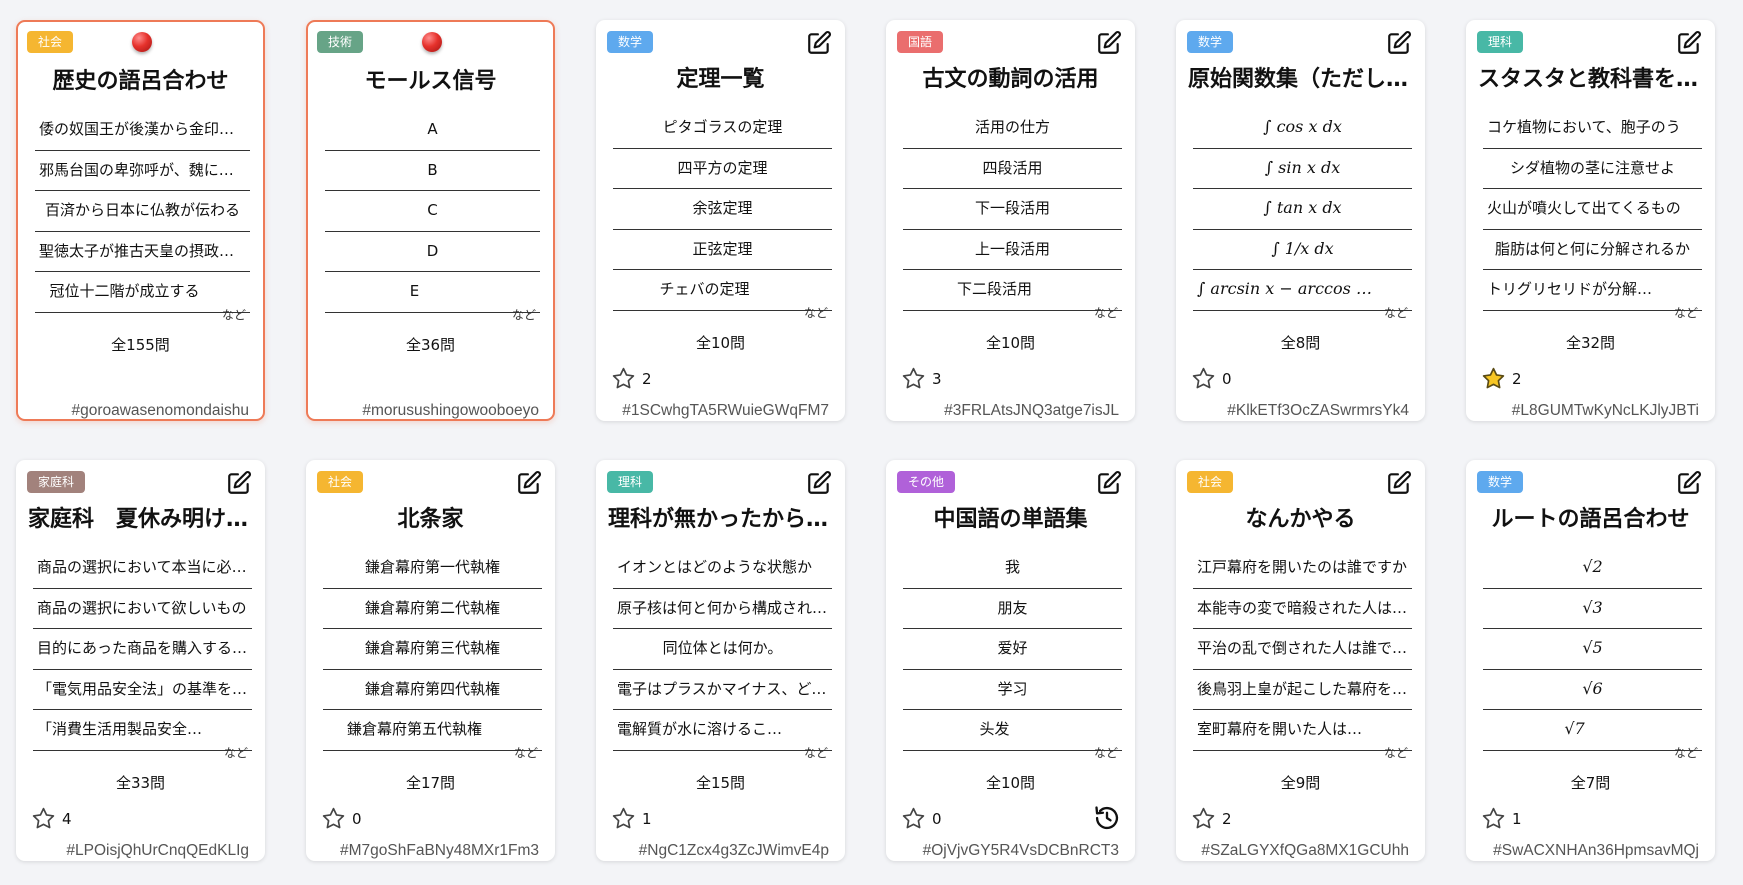 The width and height of the screenshot is (1743, 885). I want to click on favorite-row: 4, so click(51, 818).